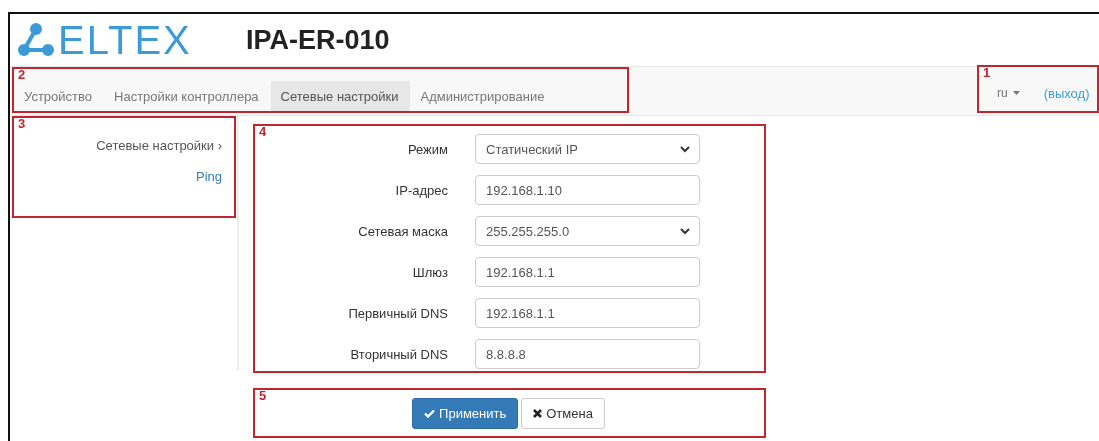 The width and height of the screenshot is (1099, 441). Describe the element at coordinates (187, 96) in the screenshot. I see `nav-tab: Настройки контроллера` at that location.